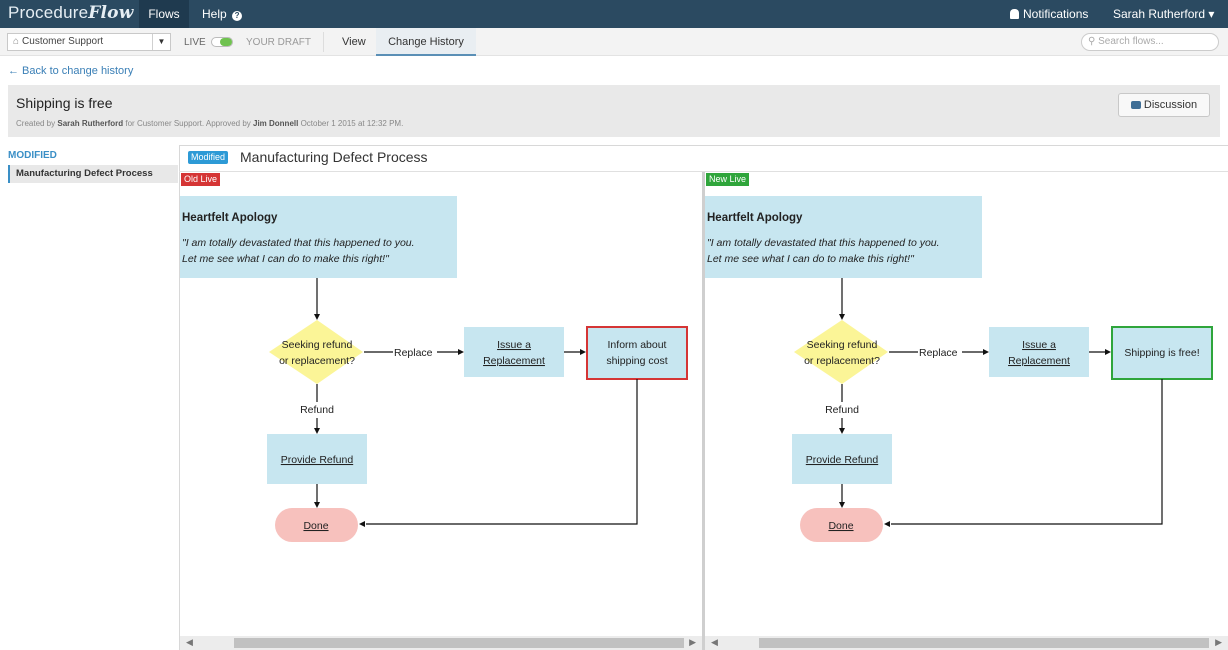 Image resolution: width=1228 pixels, height=650 pixels. Describe the element at coordinates (1164, 105) in the screenshot. I see `discussion-button: Discussion` at that location.